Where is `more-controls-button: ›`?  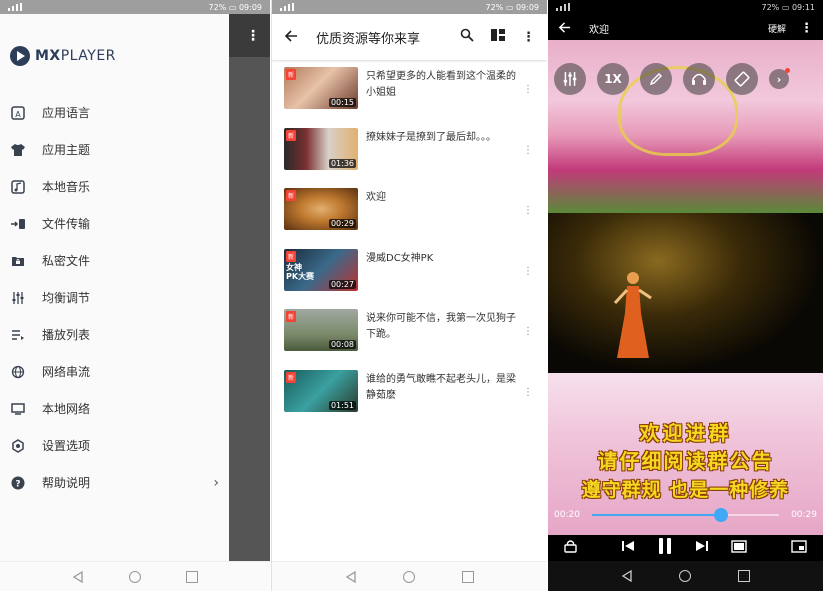
more-controls-button: › is located at coordinates (779, 78).